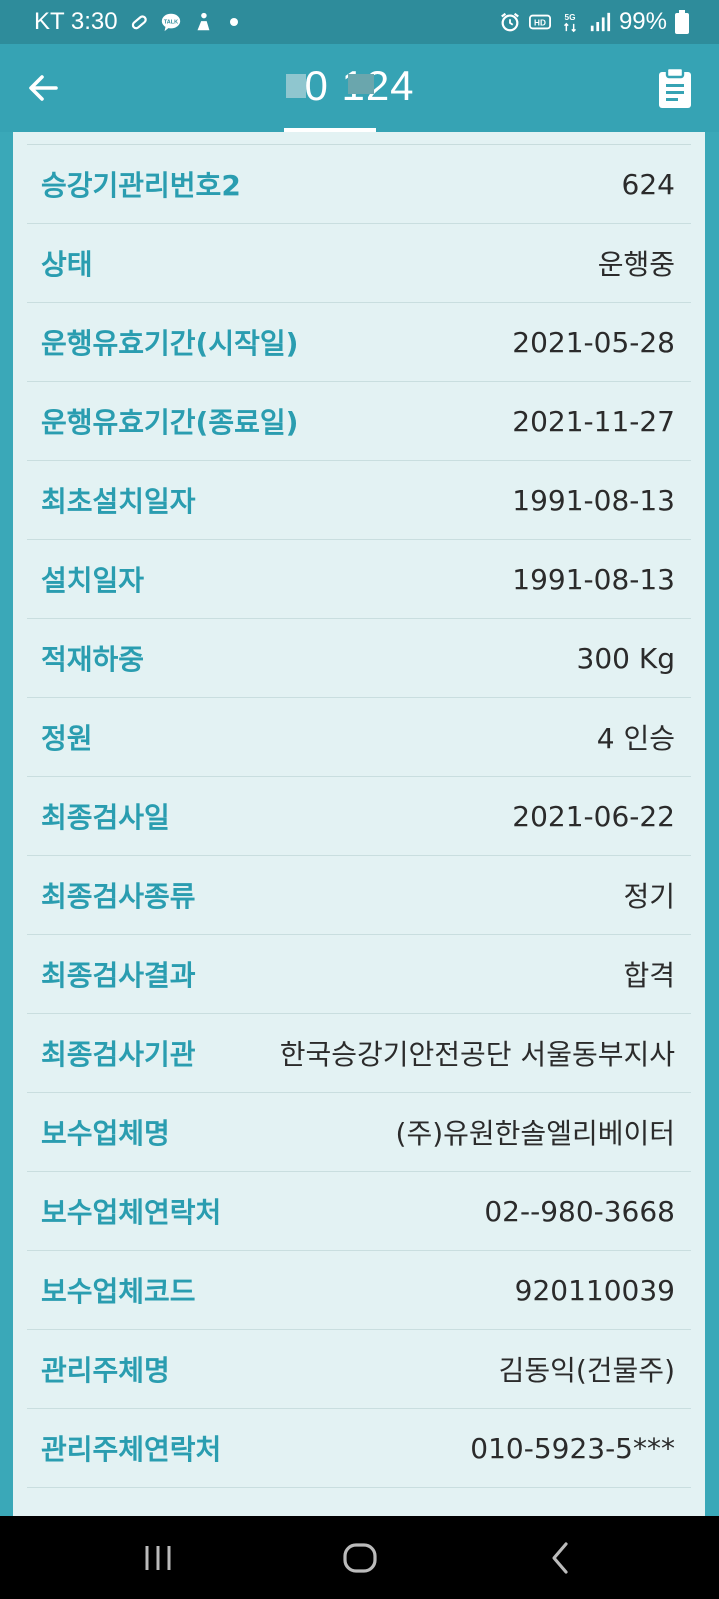 The height and width of the screenshot is (1599, 719). I want to click on detail-value: 한국승강기안전공단 서울동부지사, so click(477, 1054).